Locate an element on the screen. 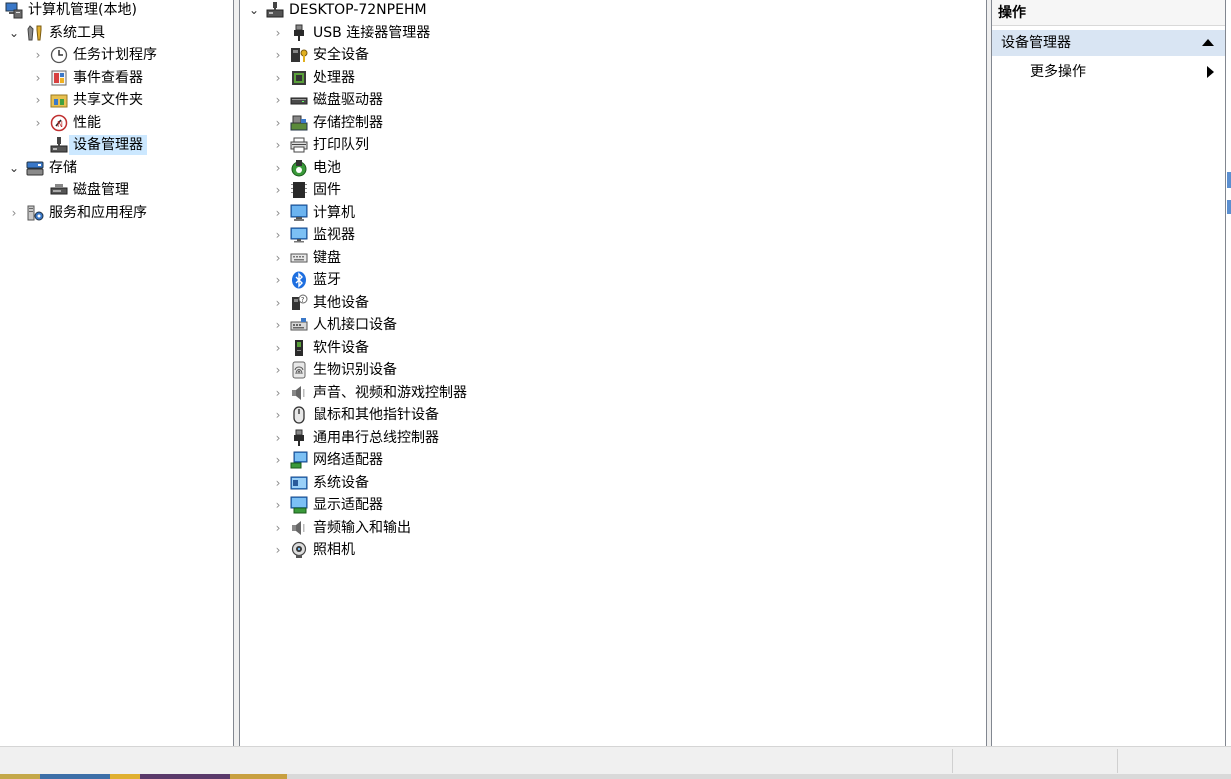 The height and width of the screenshot is (779, 1231). nav-group-system-tools: ⌄ 系统工具 is located at coordinates (56, 33).